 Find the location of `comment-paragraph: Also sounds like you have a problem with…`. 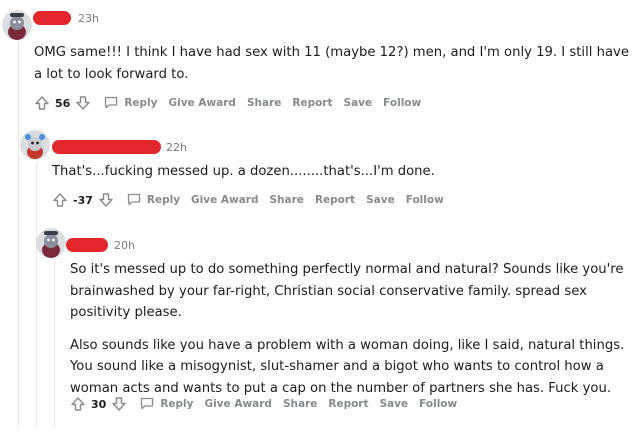

comment-paragraph: Also sounds like you have a problem with… is located at coordinates (347, 366).